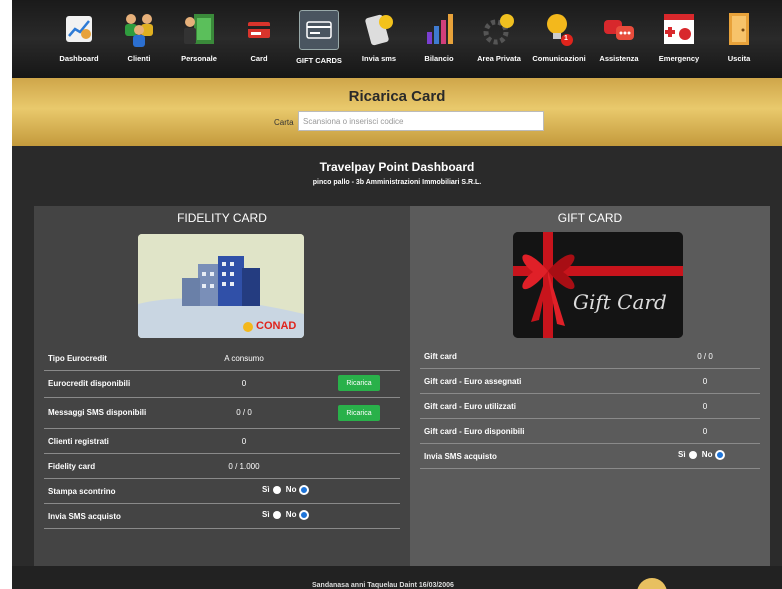 This screenshot has height=589, width=782. I want to click on toolbar-item-card: Card, so click(259, 39).